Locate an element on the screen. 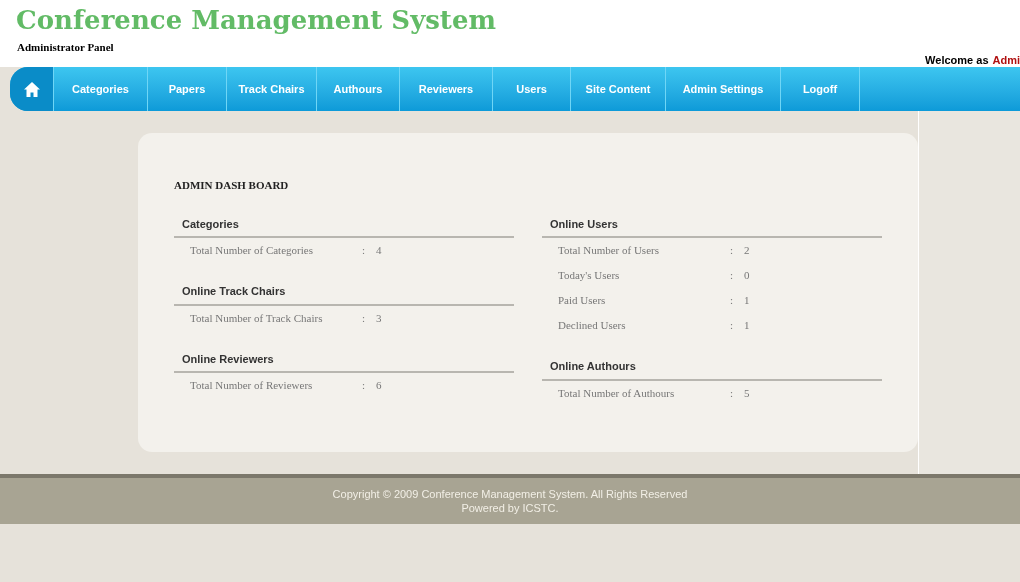 The image size is (1020, 582). section-heading: Online Reviewers is located at coordinates (344, 361).